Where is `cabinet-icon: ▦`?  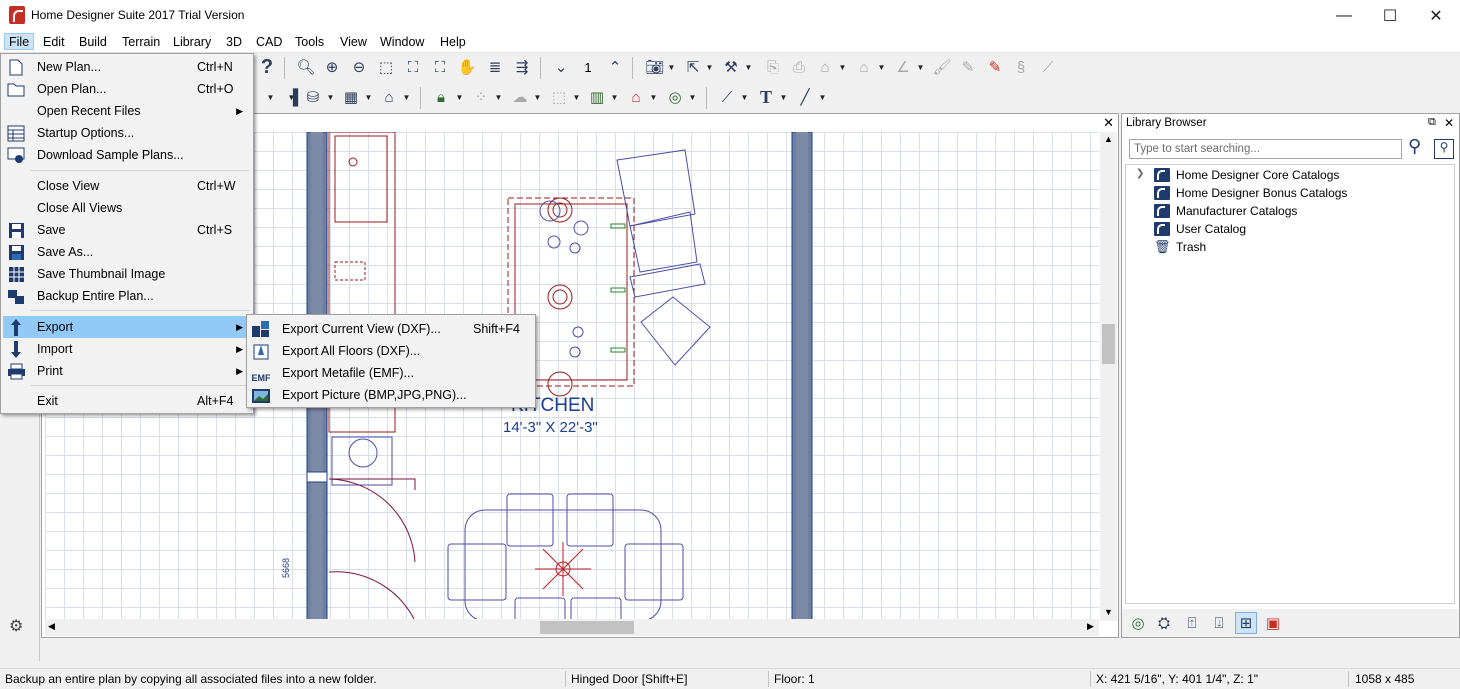
cabinet-icon: ▦ is located at coordinates (351, 97).